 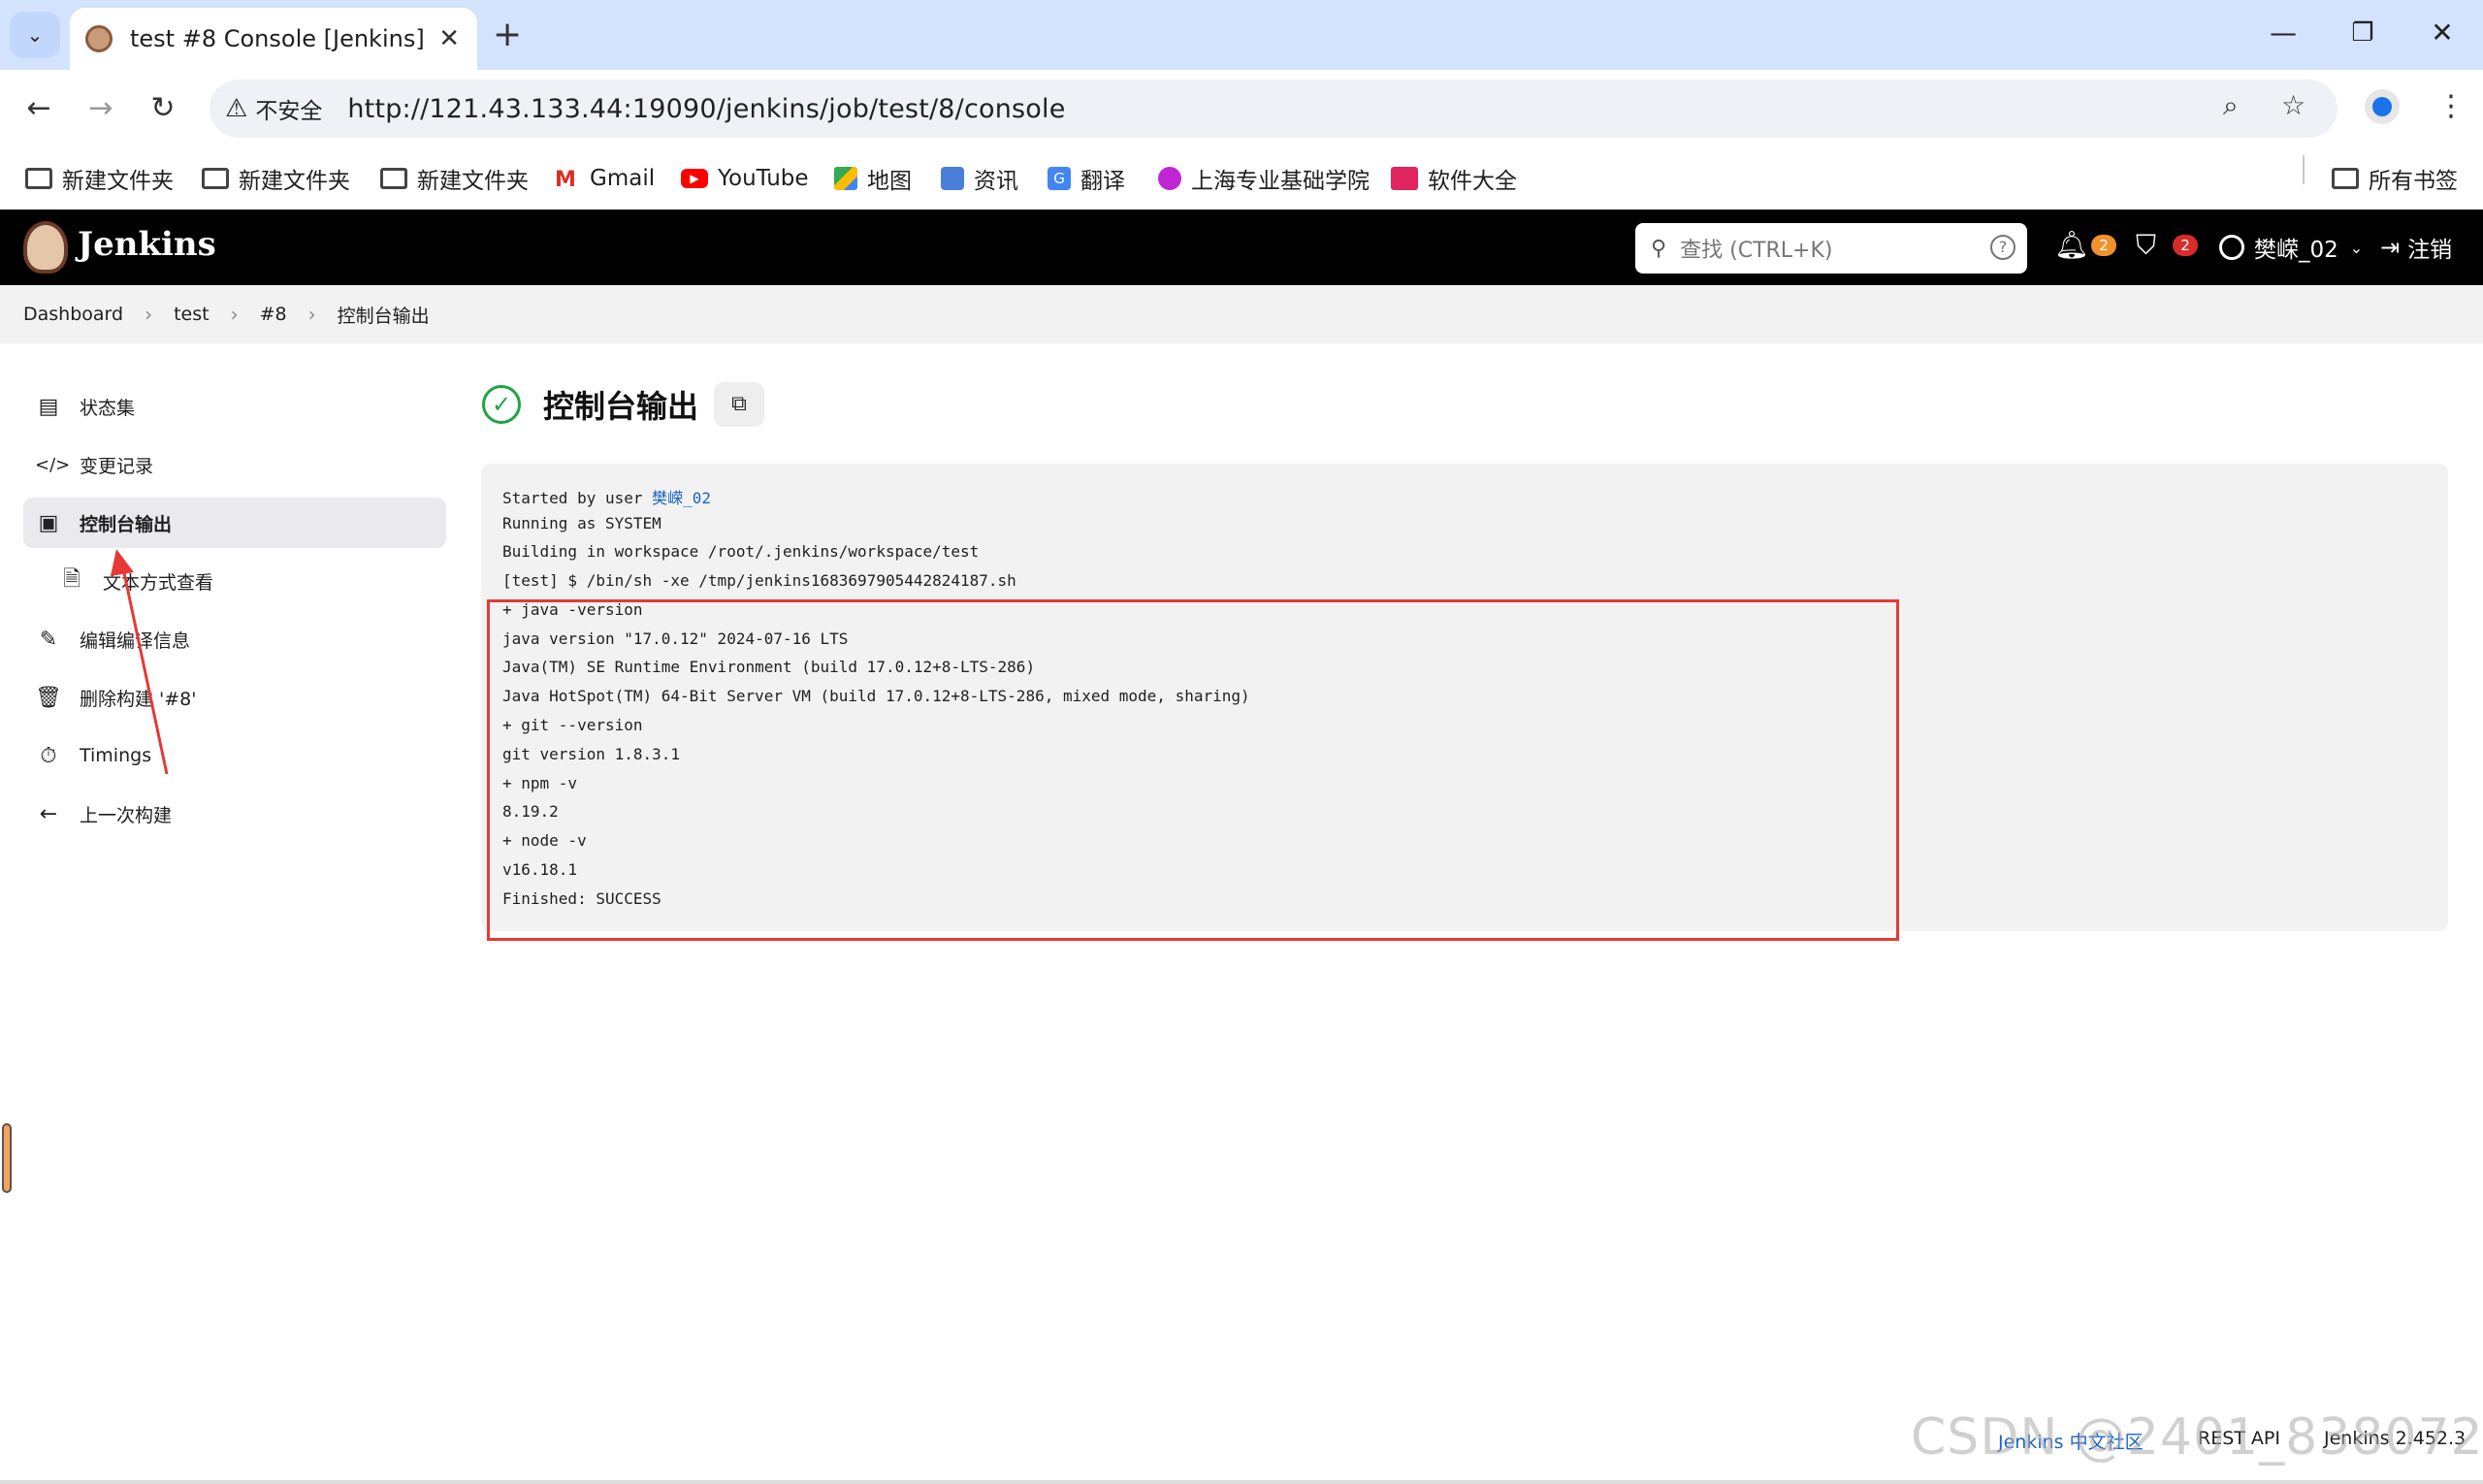 What do you see at coordinates (289, 109) in the screenshot?
I see `insecure-label: 不安全` at bounding box center [289, 109].